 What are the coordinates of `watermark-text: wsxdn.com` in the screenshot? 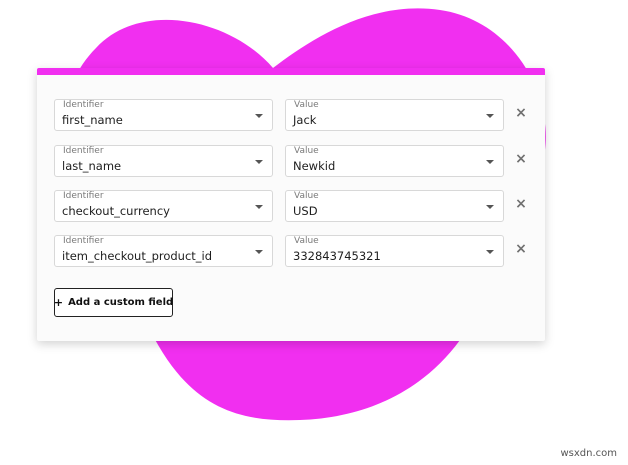 It's located at (588, 453).